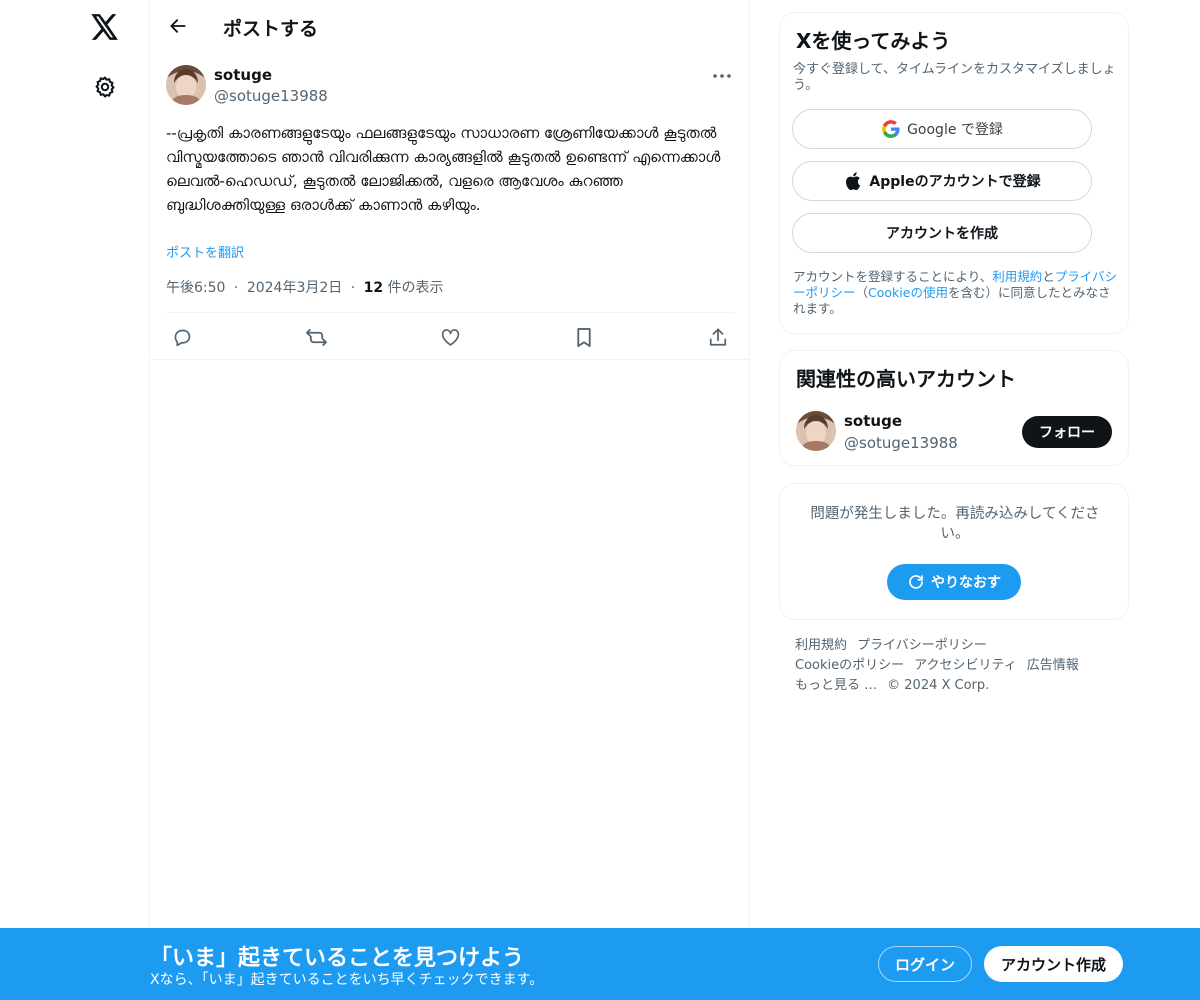  Describe the element at coordinates (294, 288) in the screenshot. I see `post-date: 2024年3月2日` at that location.